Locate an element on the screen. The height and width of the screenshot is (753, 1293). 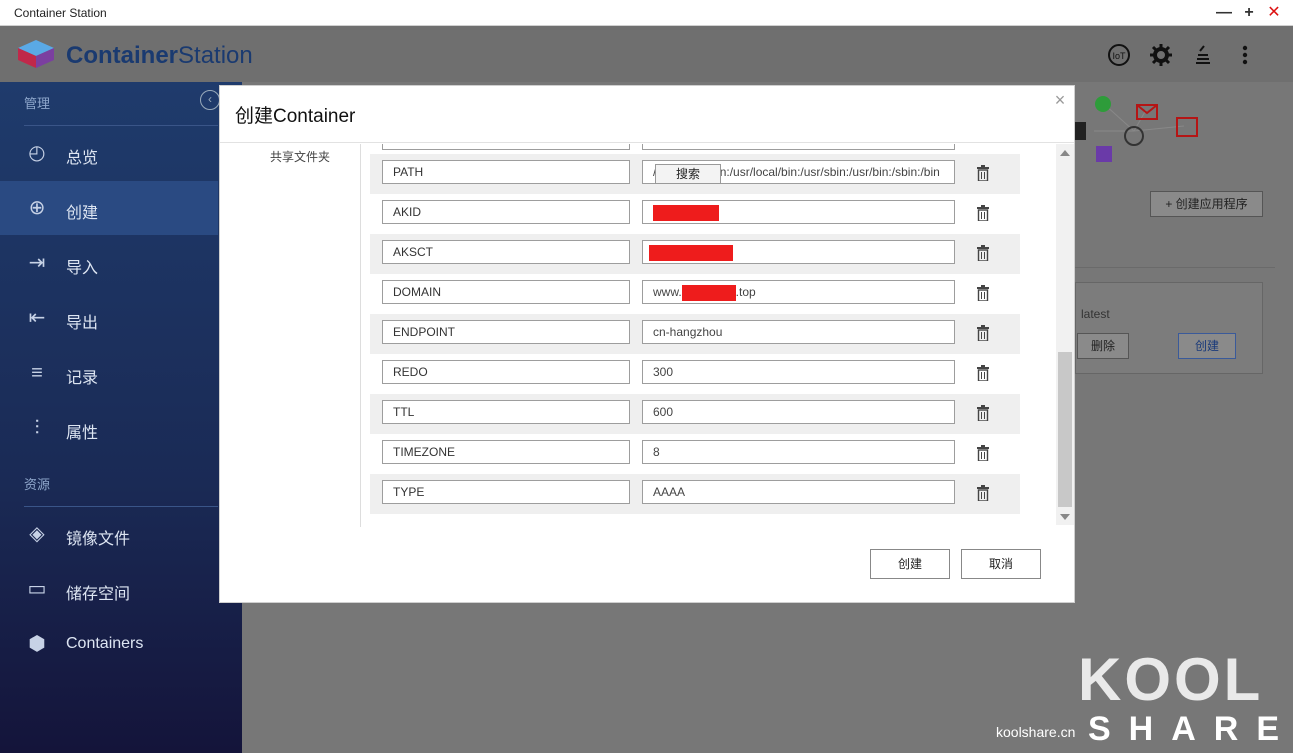
env-row: REDO 300 is located at coordinates (695, 374).